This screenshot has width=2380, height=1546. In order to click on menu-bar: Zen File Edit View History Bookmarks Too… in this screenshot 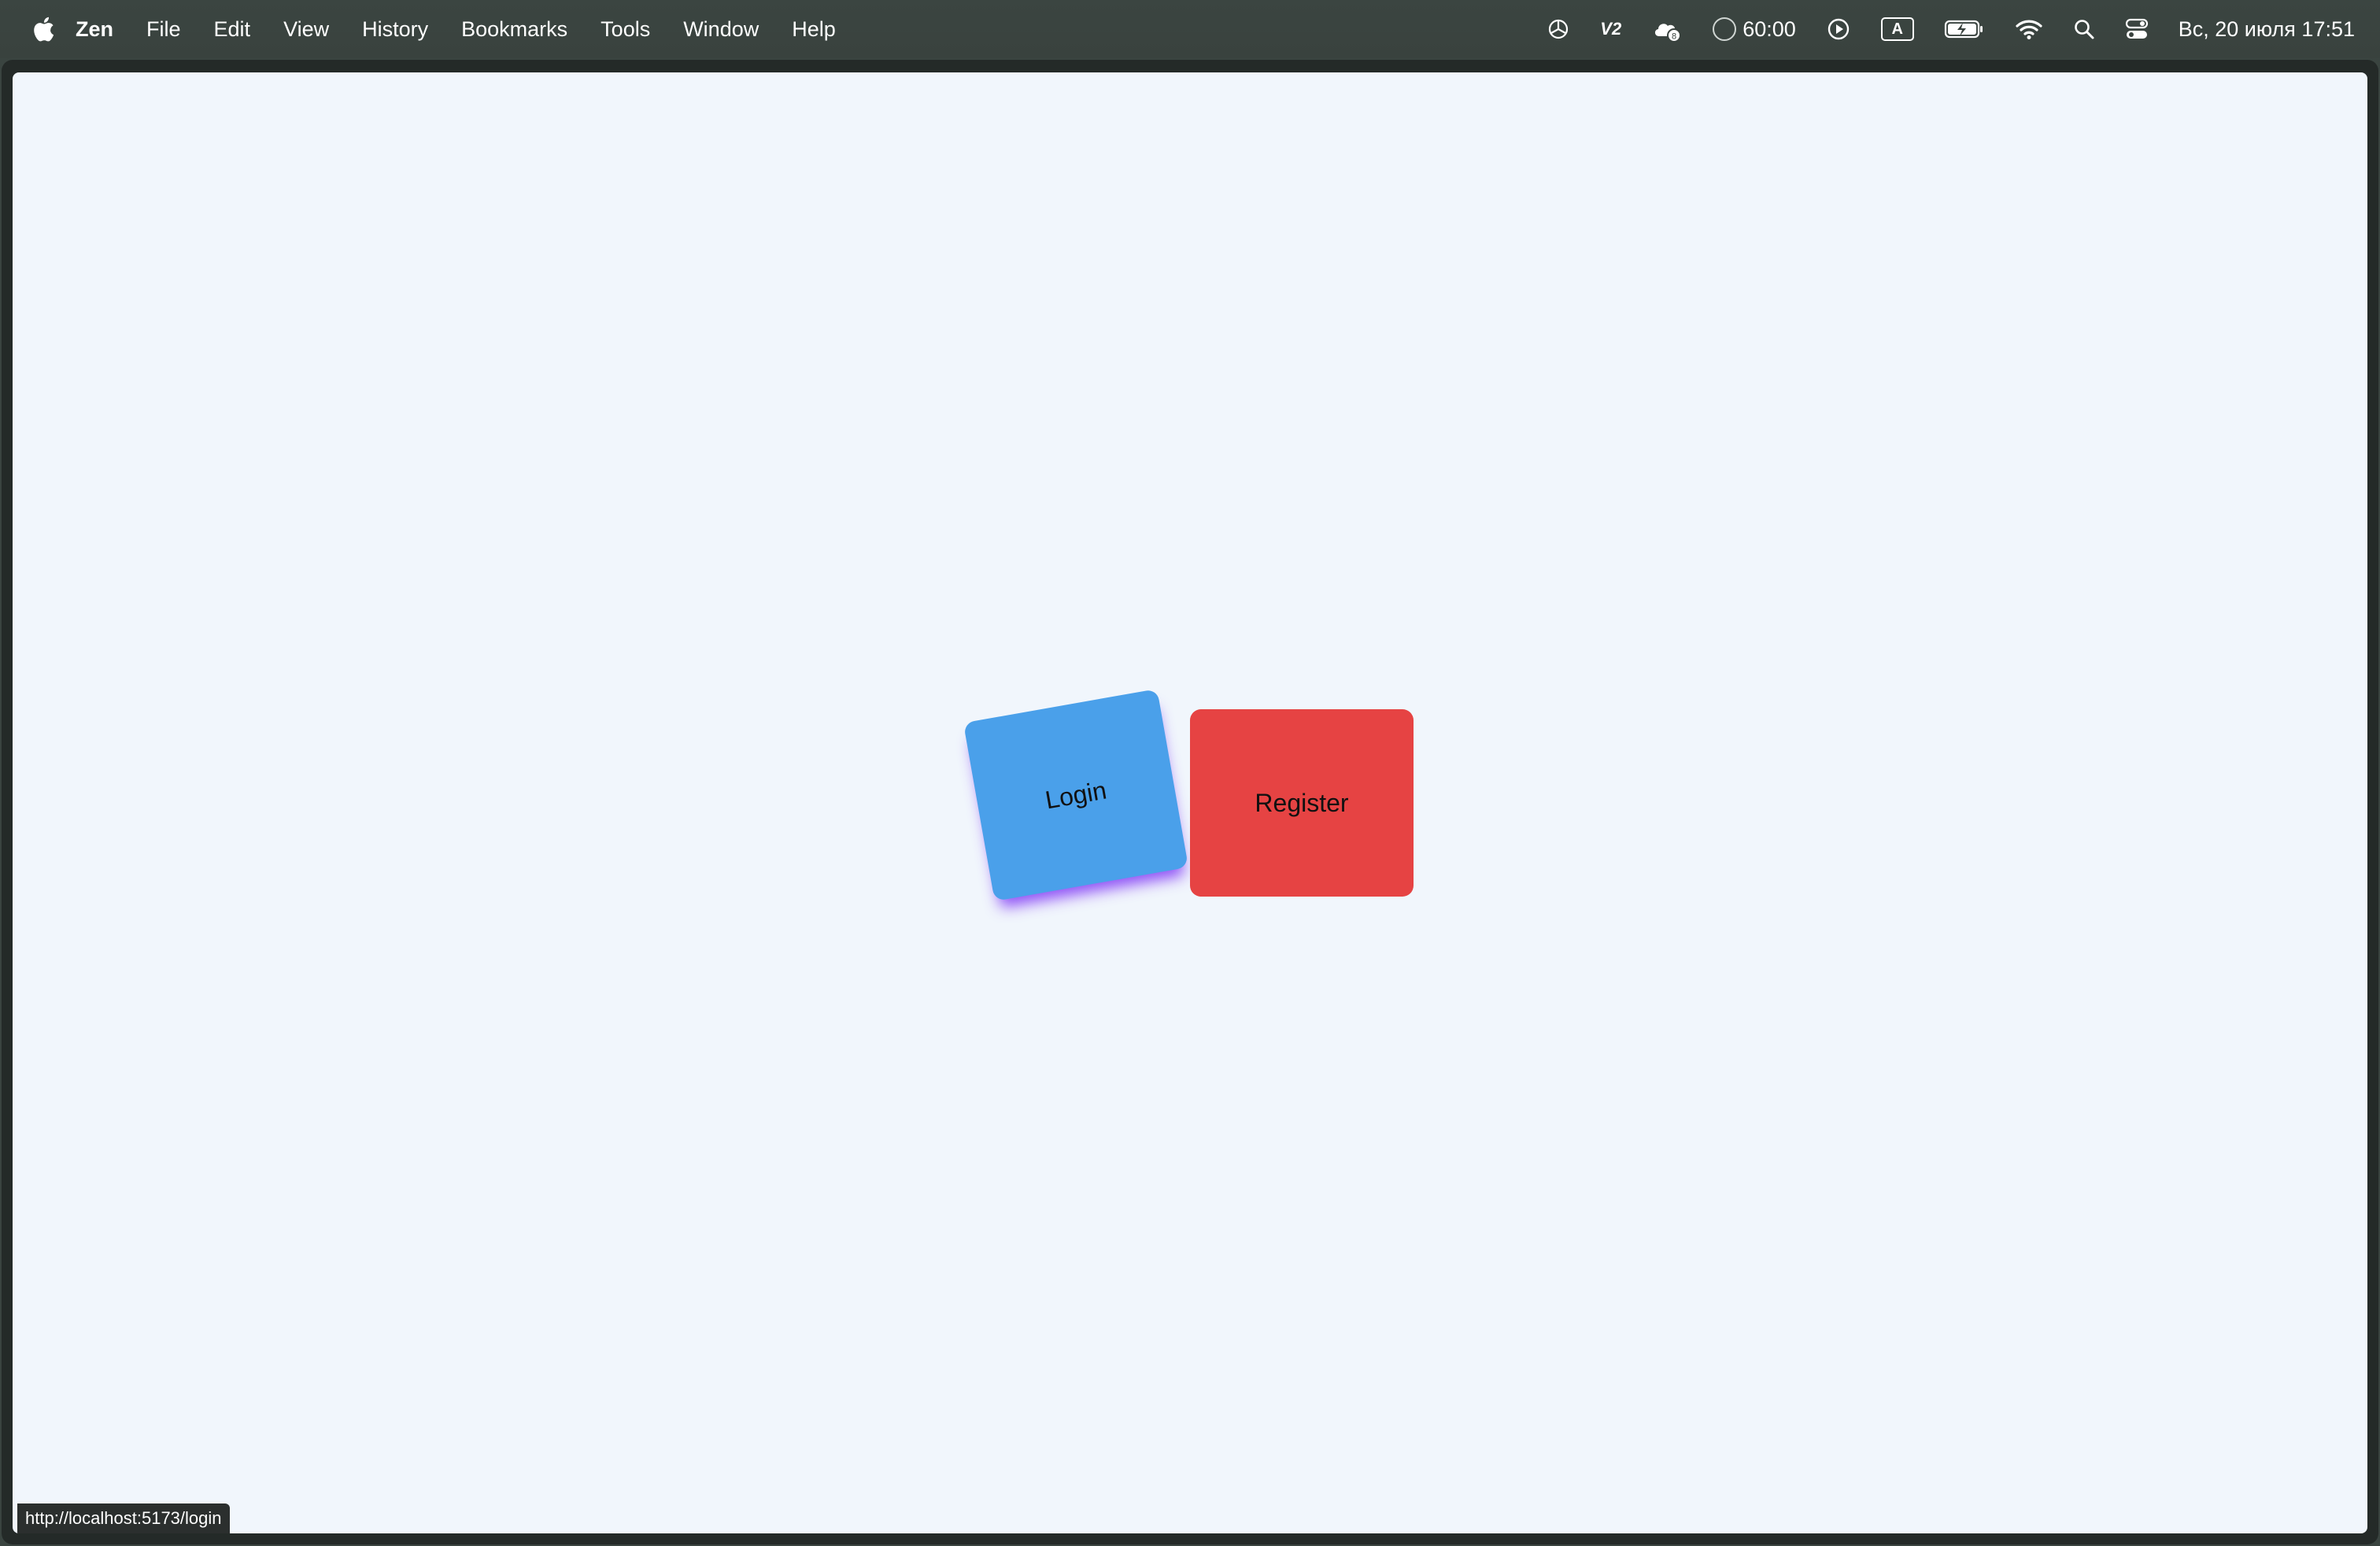, I will do `click(1190, 29)`.